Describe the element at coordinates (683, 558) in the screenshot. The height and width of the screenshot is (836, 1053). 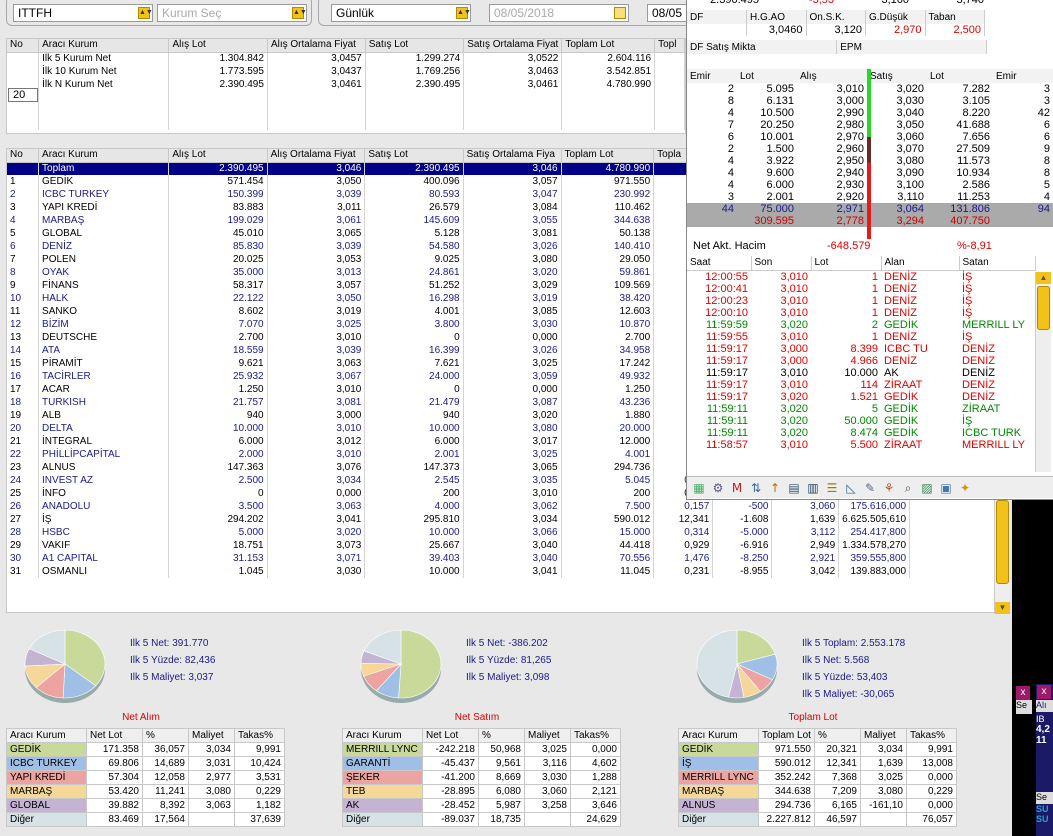
I see `table-cell: 1,476` at that location.